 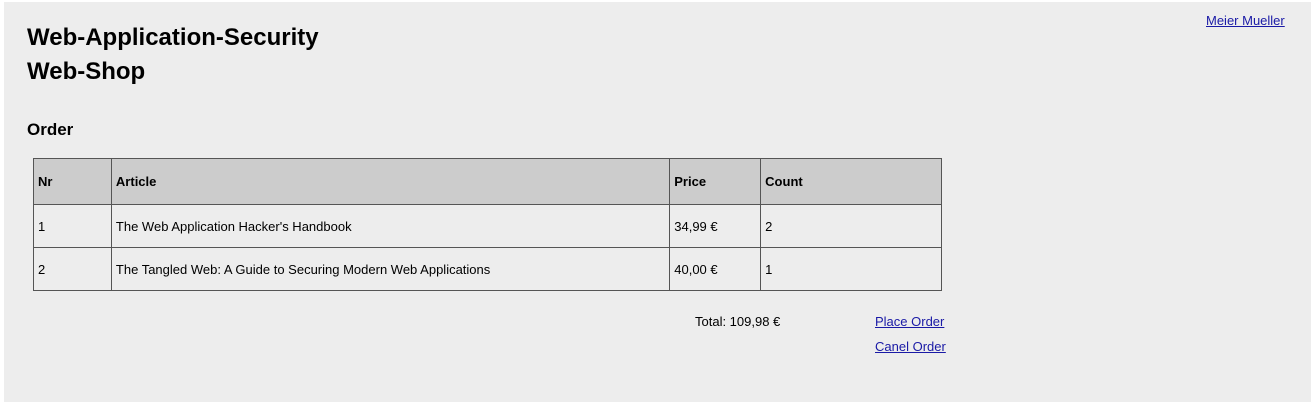 What do you see at coordinates (909, 321) in the screenshot?
I see `place-order-link: Place Order` at bounding box center [909, 321].